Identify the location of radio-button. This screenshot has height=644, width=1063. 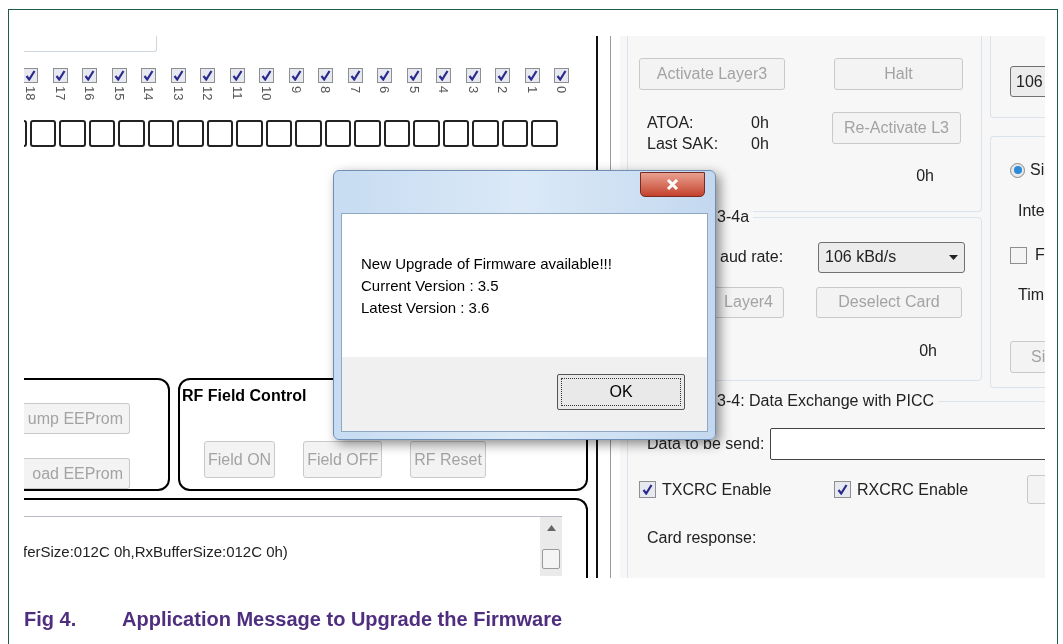
(1017, 170).